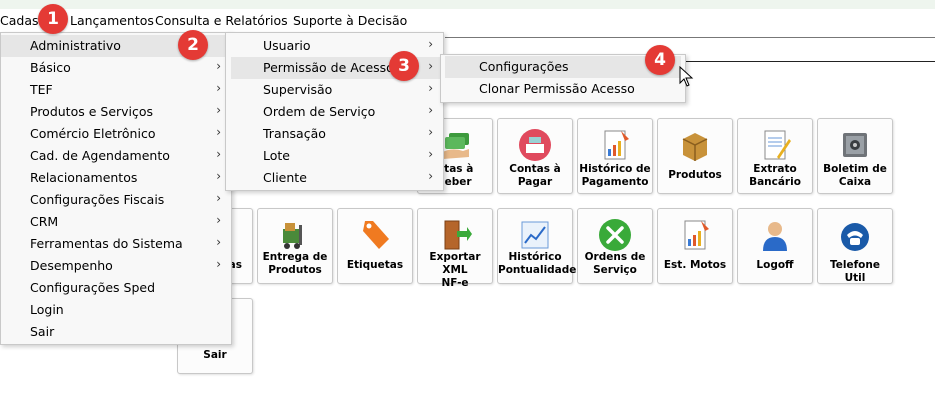  I want to click on menu-item-label: Configurações Fiscais, so click(97, 199).